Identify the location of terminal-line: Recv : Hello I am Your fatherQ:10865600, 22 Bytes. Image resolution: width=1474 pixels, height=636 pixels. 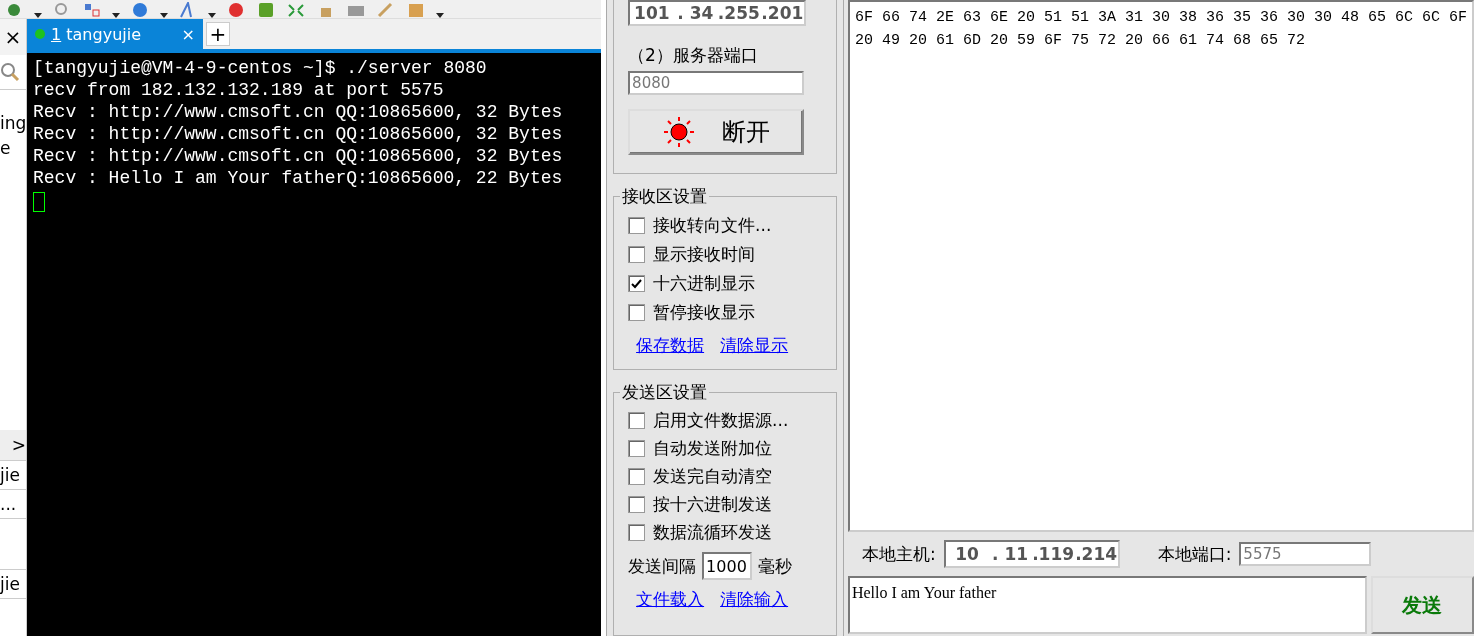
(298, 178).